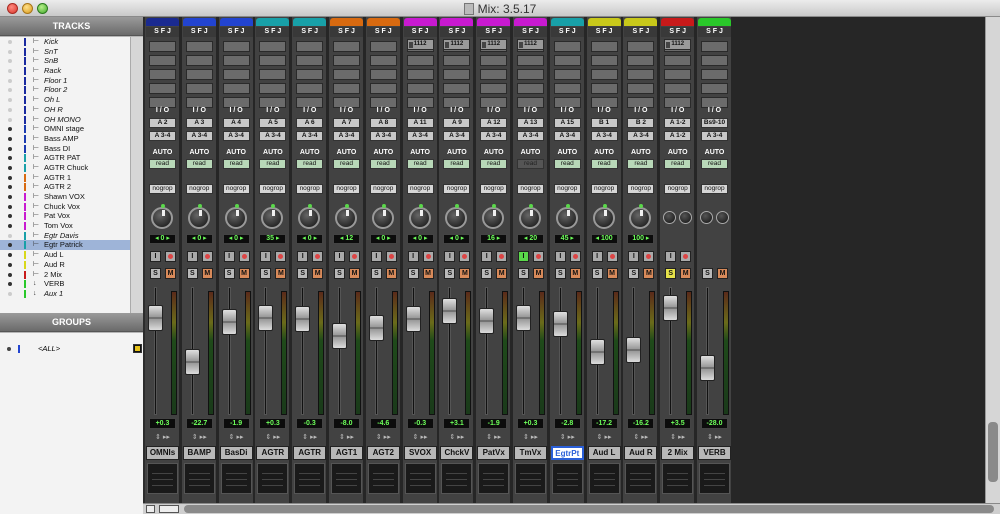  What do you see at coordinates (678, 136) in the screenshot?
I see `output-selector: A 1-2` at bounding box center [678, 136].